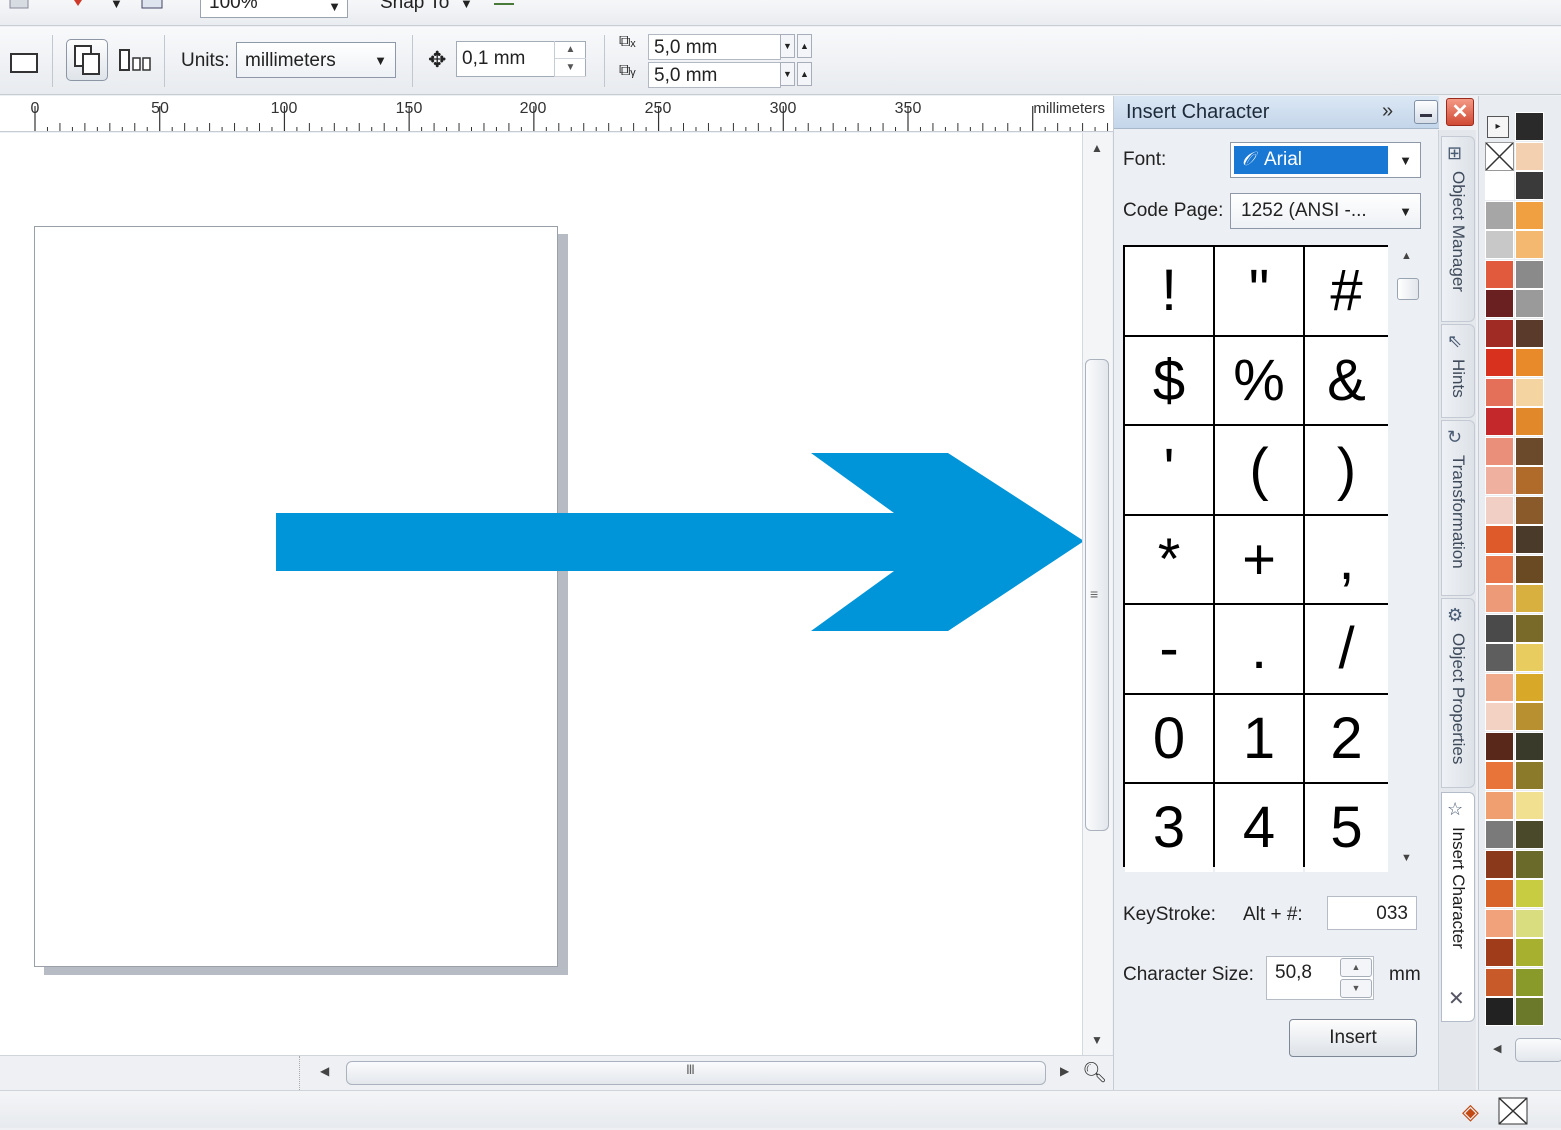  What do you see at coordinates (1470, 1112) in the screenshot?
I see `fill-bucket-icon: ◈` at bounding box center [1470, 1112].